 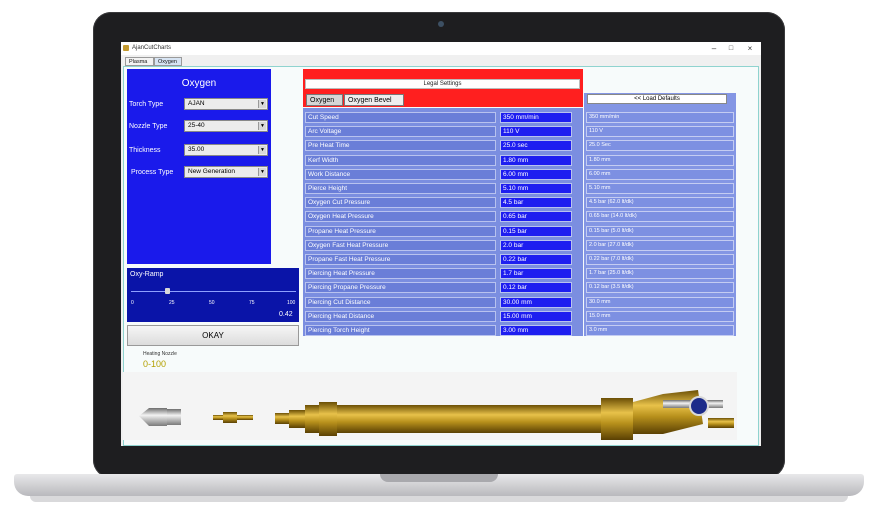 I want to click on setting-default-value: 2.0 bar (27.0 lt/dk), so click(x=660, y=245).